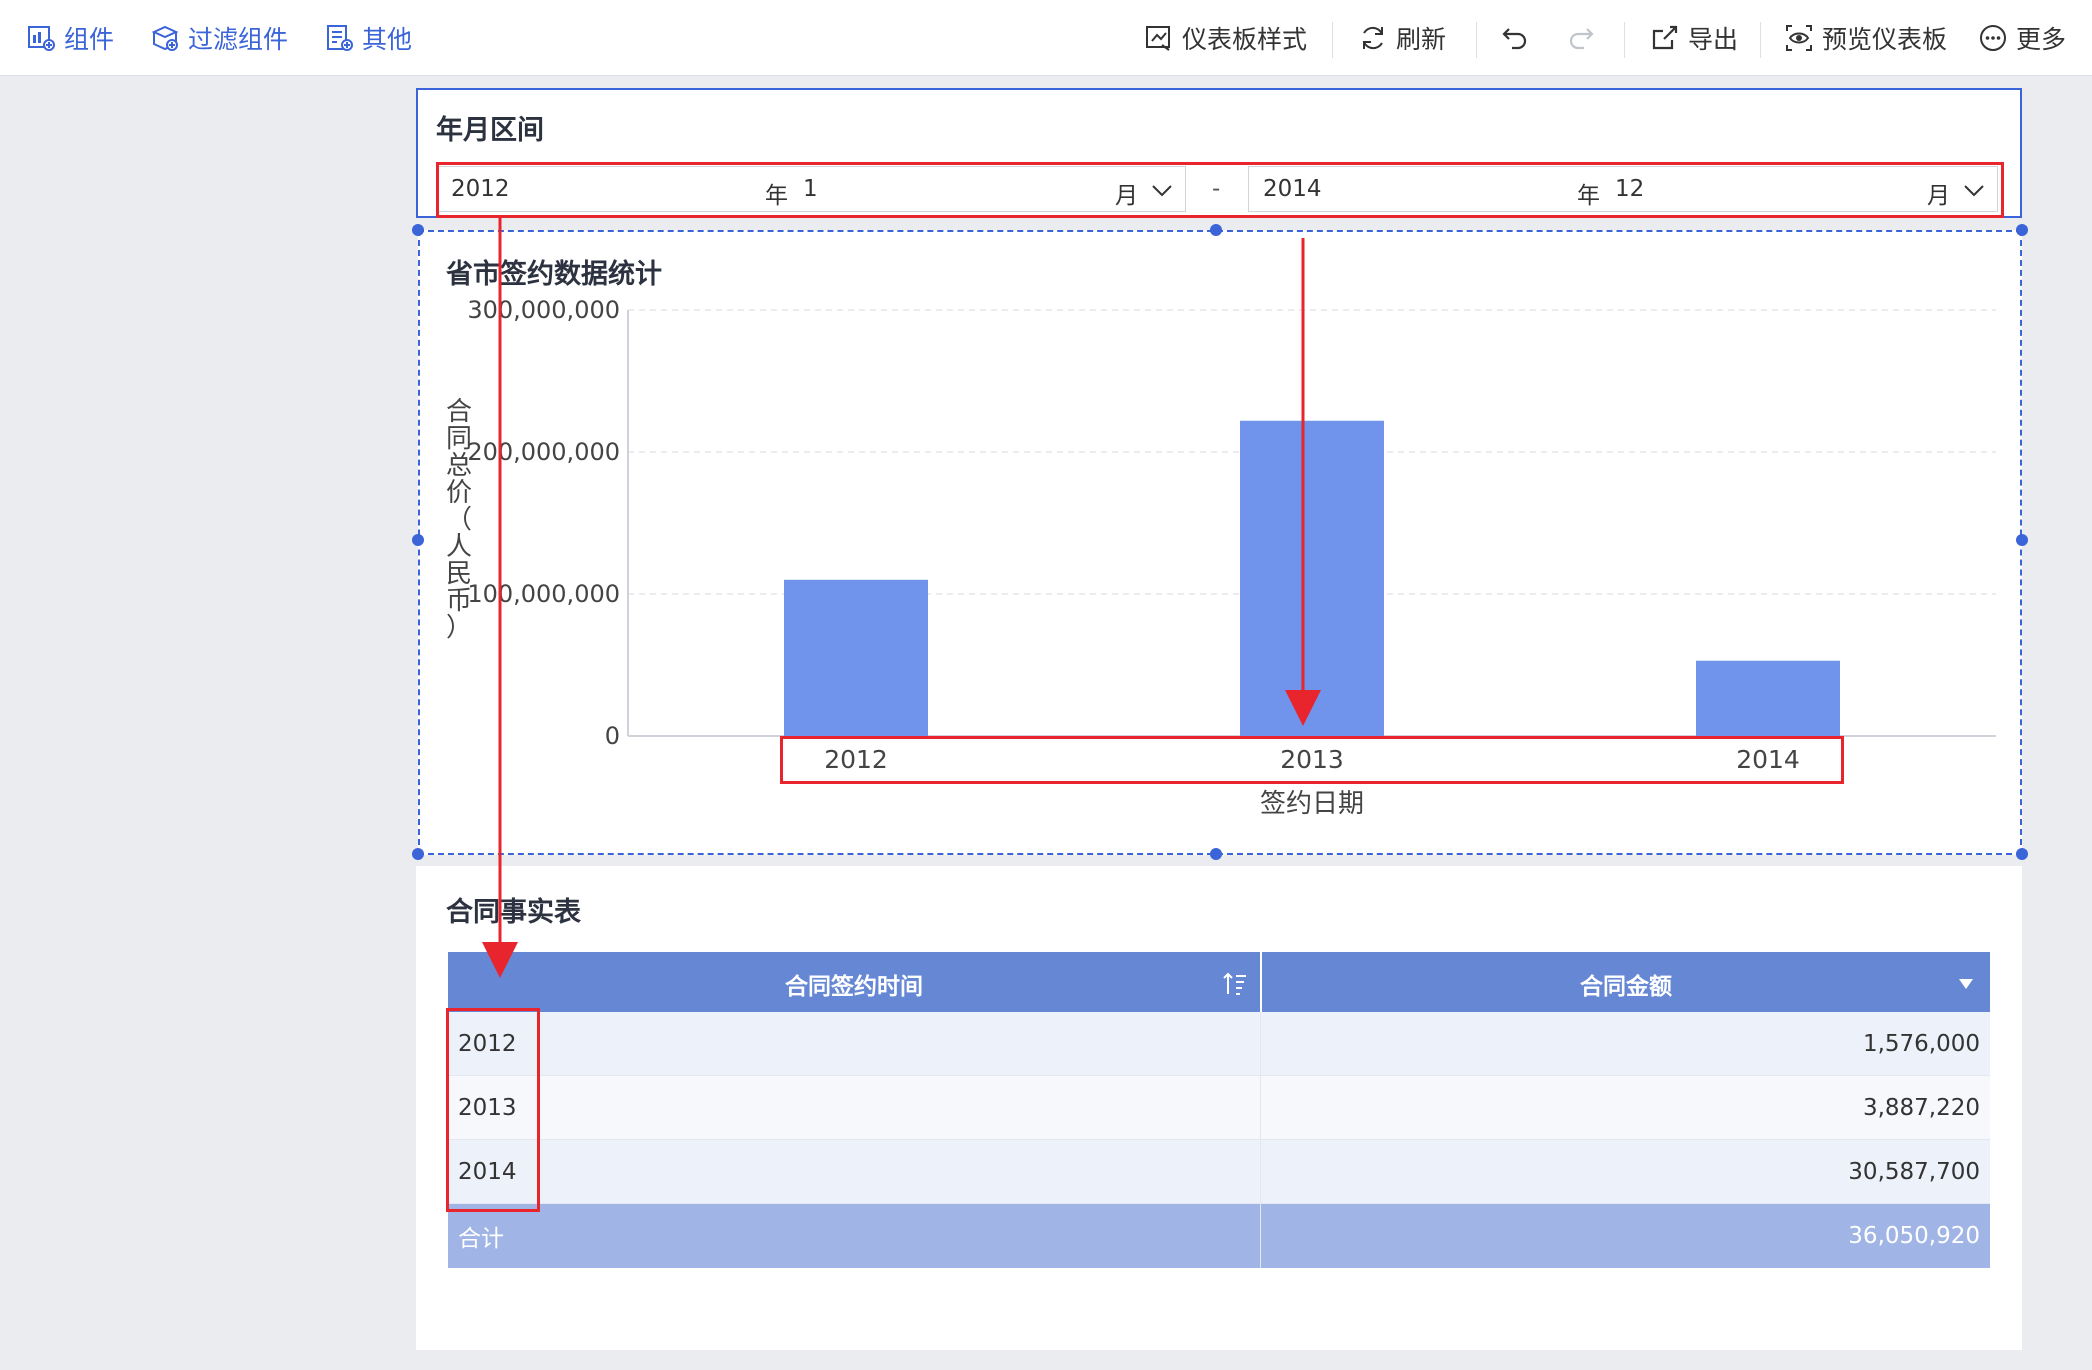  What do you see at coordinates (1219, 1108) in the screenshot?
I see `table-row: 2013 3,887,220` at bounding box center [1219, 1108].